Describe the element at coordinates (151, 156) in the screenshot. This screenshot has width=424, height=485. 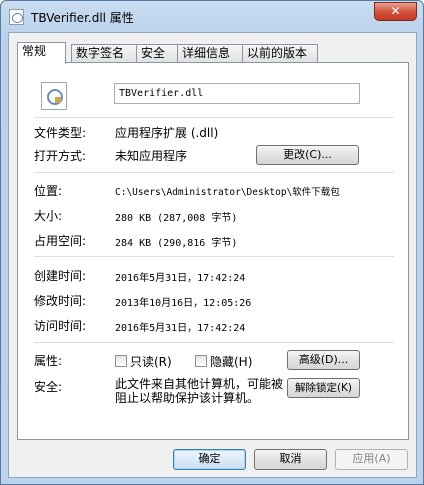
I see `open-with-value: 未知应用程序` at that location.